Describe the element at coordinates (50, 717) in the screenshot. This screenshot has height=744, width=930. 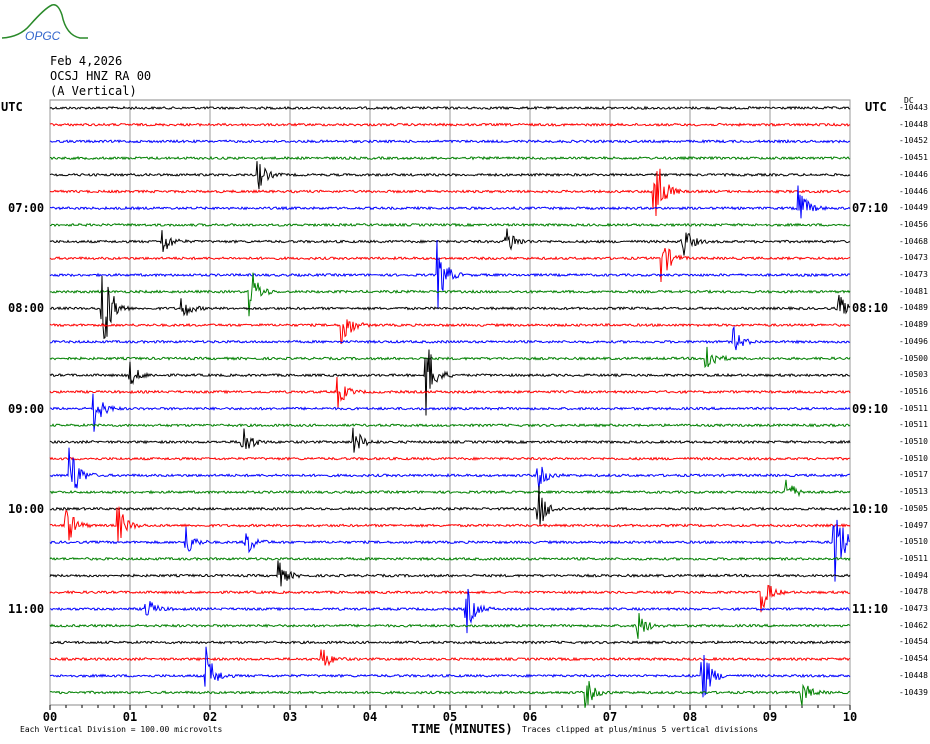
I see `x-tick-label: 00` at that location.